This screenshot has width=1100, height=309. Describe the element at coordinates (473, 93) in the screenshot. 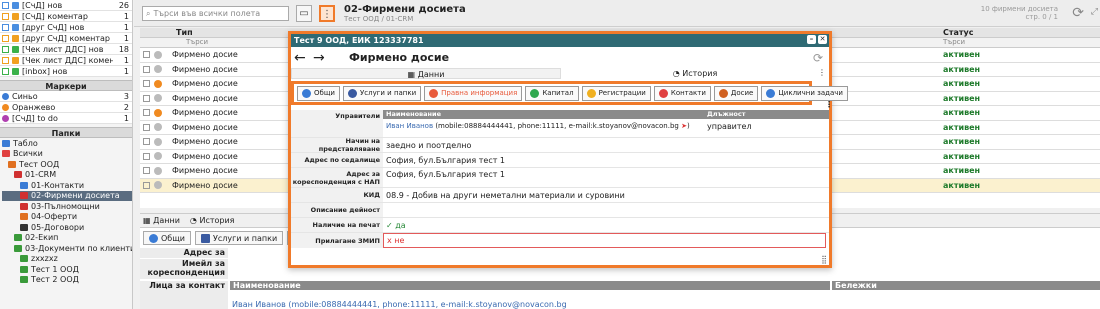

I see `section-button: Правна информация` at that location.